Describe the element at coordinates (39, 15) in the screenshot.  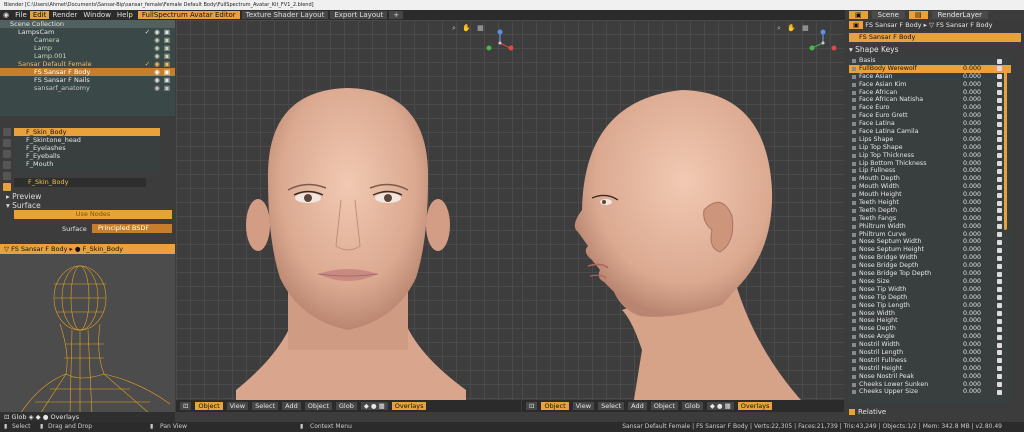
I see `menu-edit: Edit` at that location.